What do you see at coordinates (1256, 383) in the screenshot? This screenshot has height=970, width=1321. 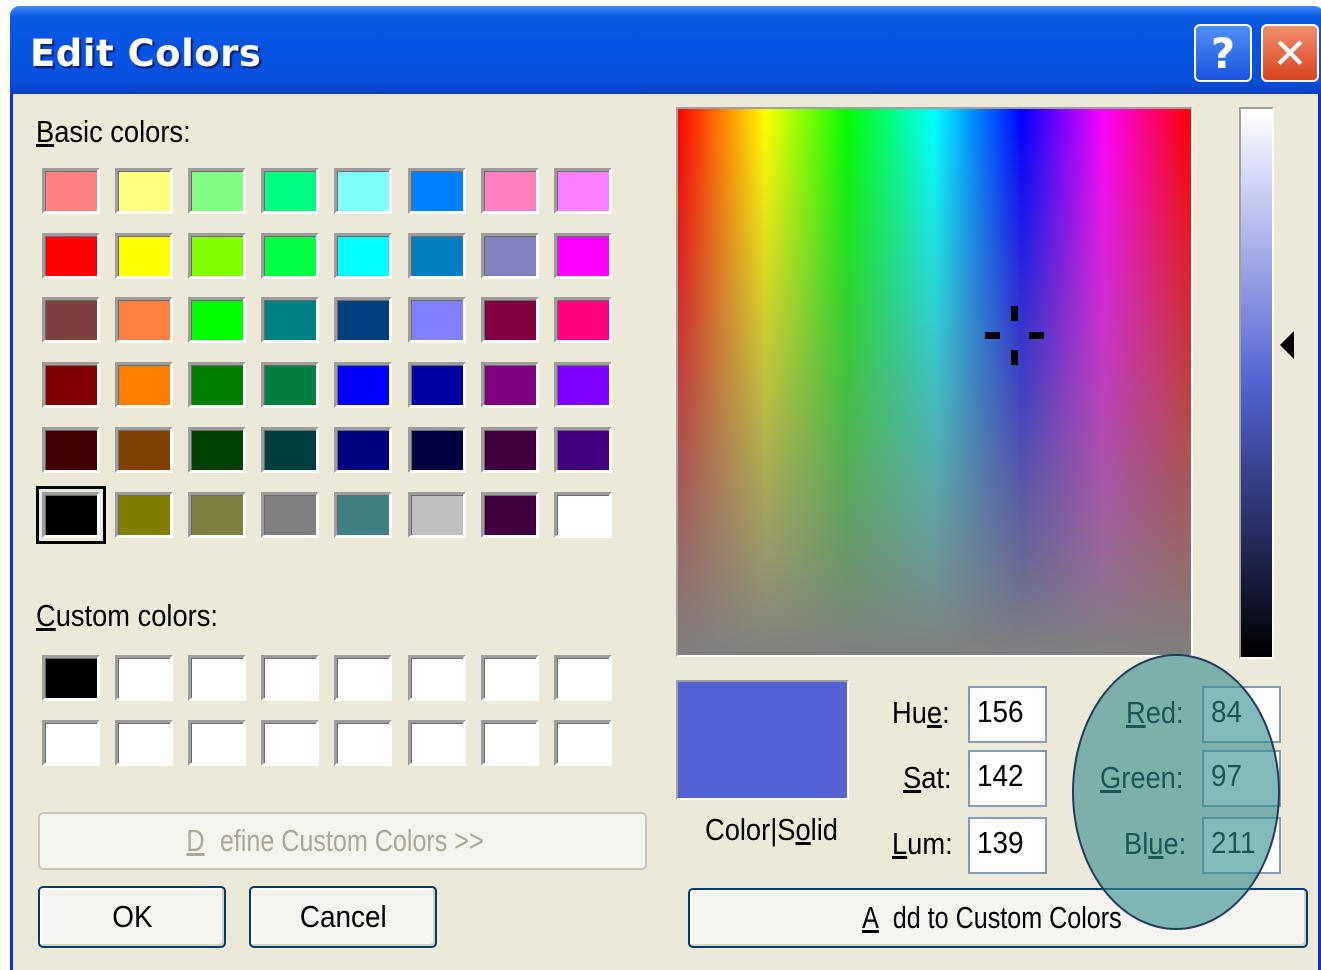 I see `luminance-bar` at bounding box center [1256, 383].